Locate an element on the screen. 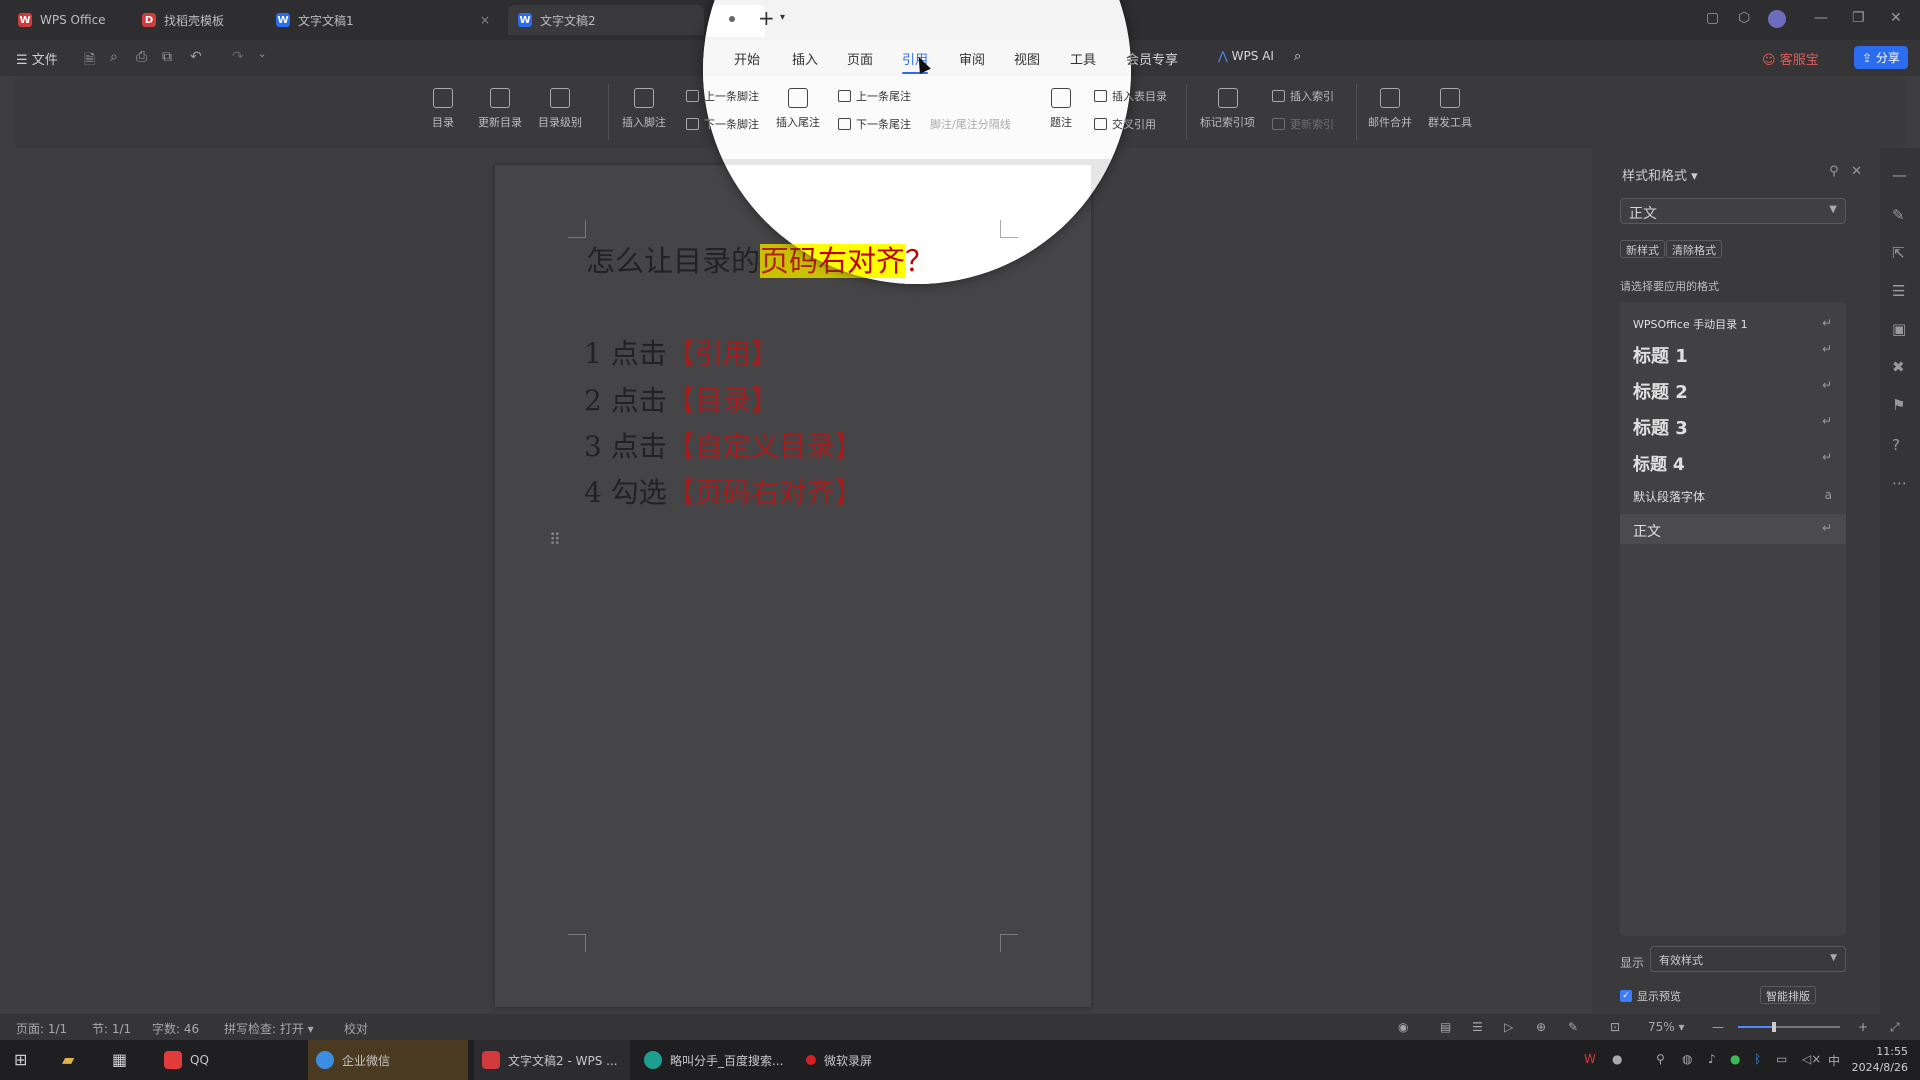 The width and height of the screenshot is (1920, 1080). taskbar-qq: QQ is located at coordinates (229, 1060).